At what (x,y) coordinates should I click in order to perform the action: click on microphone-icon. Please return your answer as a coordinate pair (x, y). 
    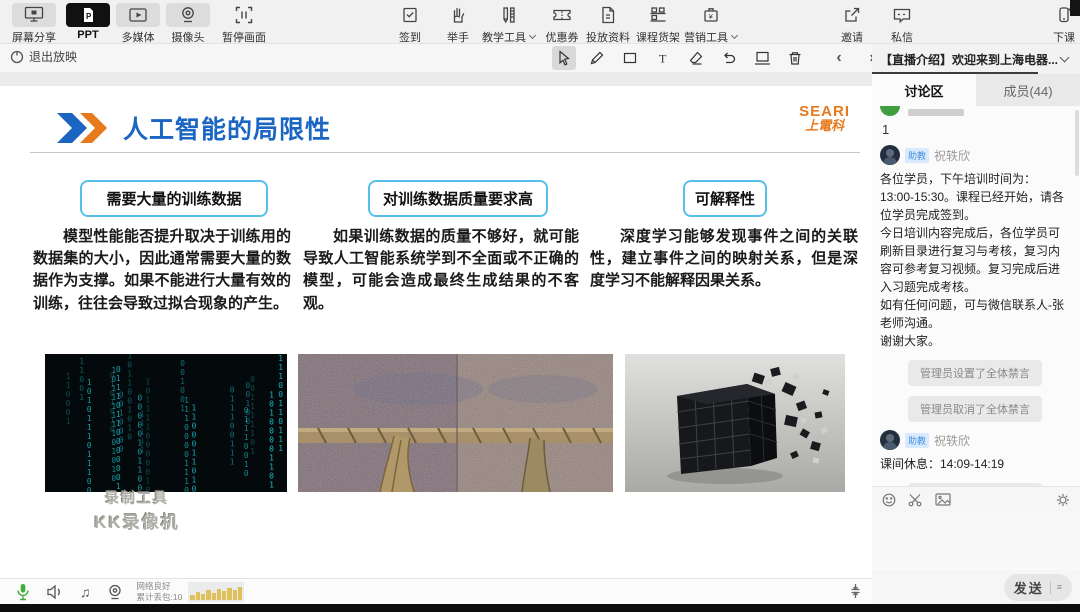
    Looking at the image, I should click on (23, 592).